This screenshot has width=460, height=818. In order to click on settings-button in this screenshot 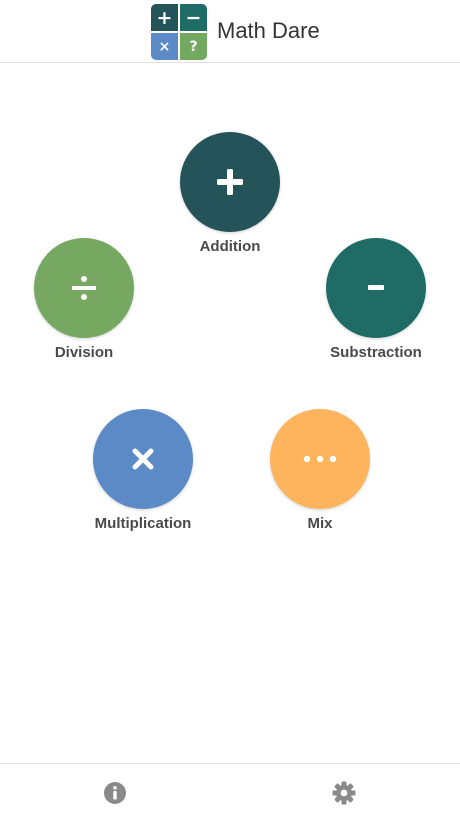, I will do `click(344, 793)`.